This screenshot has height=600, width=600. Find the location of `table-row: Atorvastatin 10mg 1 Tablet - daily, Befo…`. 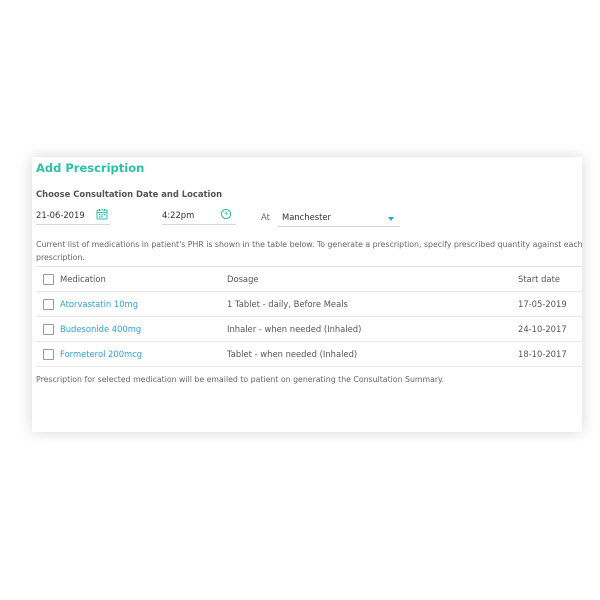

table-row: Atorvastatin 10mg 1 Tablet - daily, Befo… is located at coordinates (309, 304).